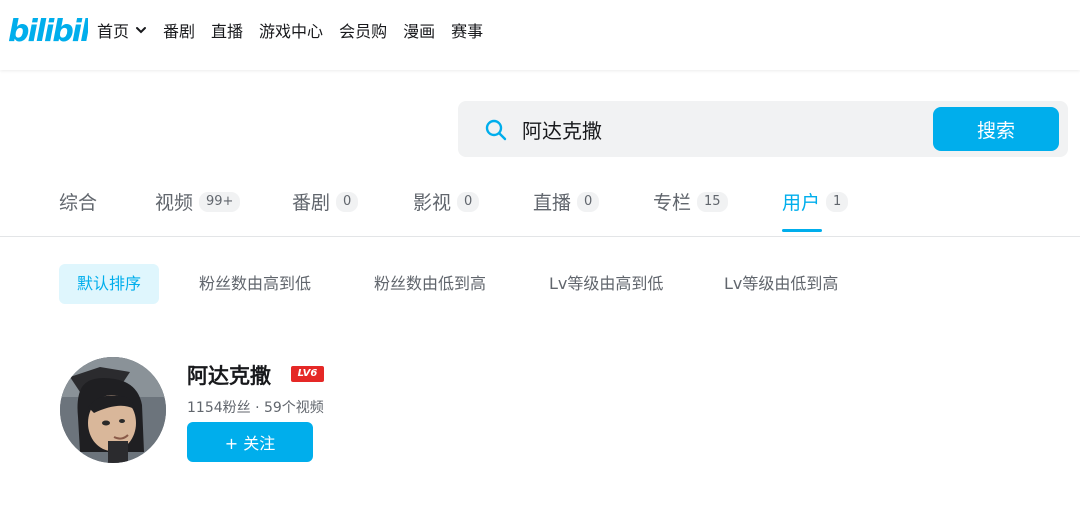 The height and width of the screenshot is (523, 1080). I want to click on tab-all: 综合, so click(78, 201).